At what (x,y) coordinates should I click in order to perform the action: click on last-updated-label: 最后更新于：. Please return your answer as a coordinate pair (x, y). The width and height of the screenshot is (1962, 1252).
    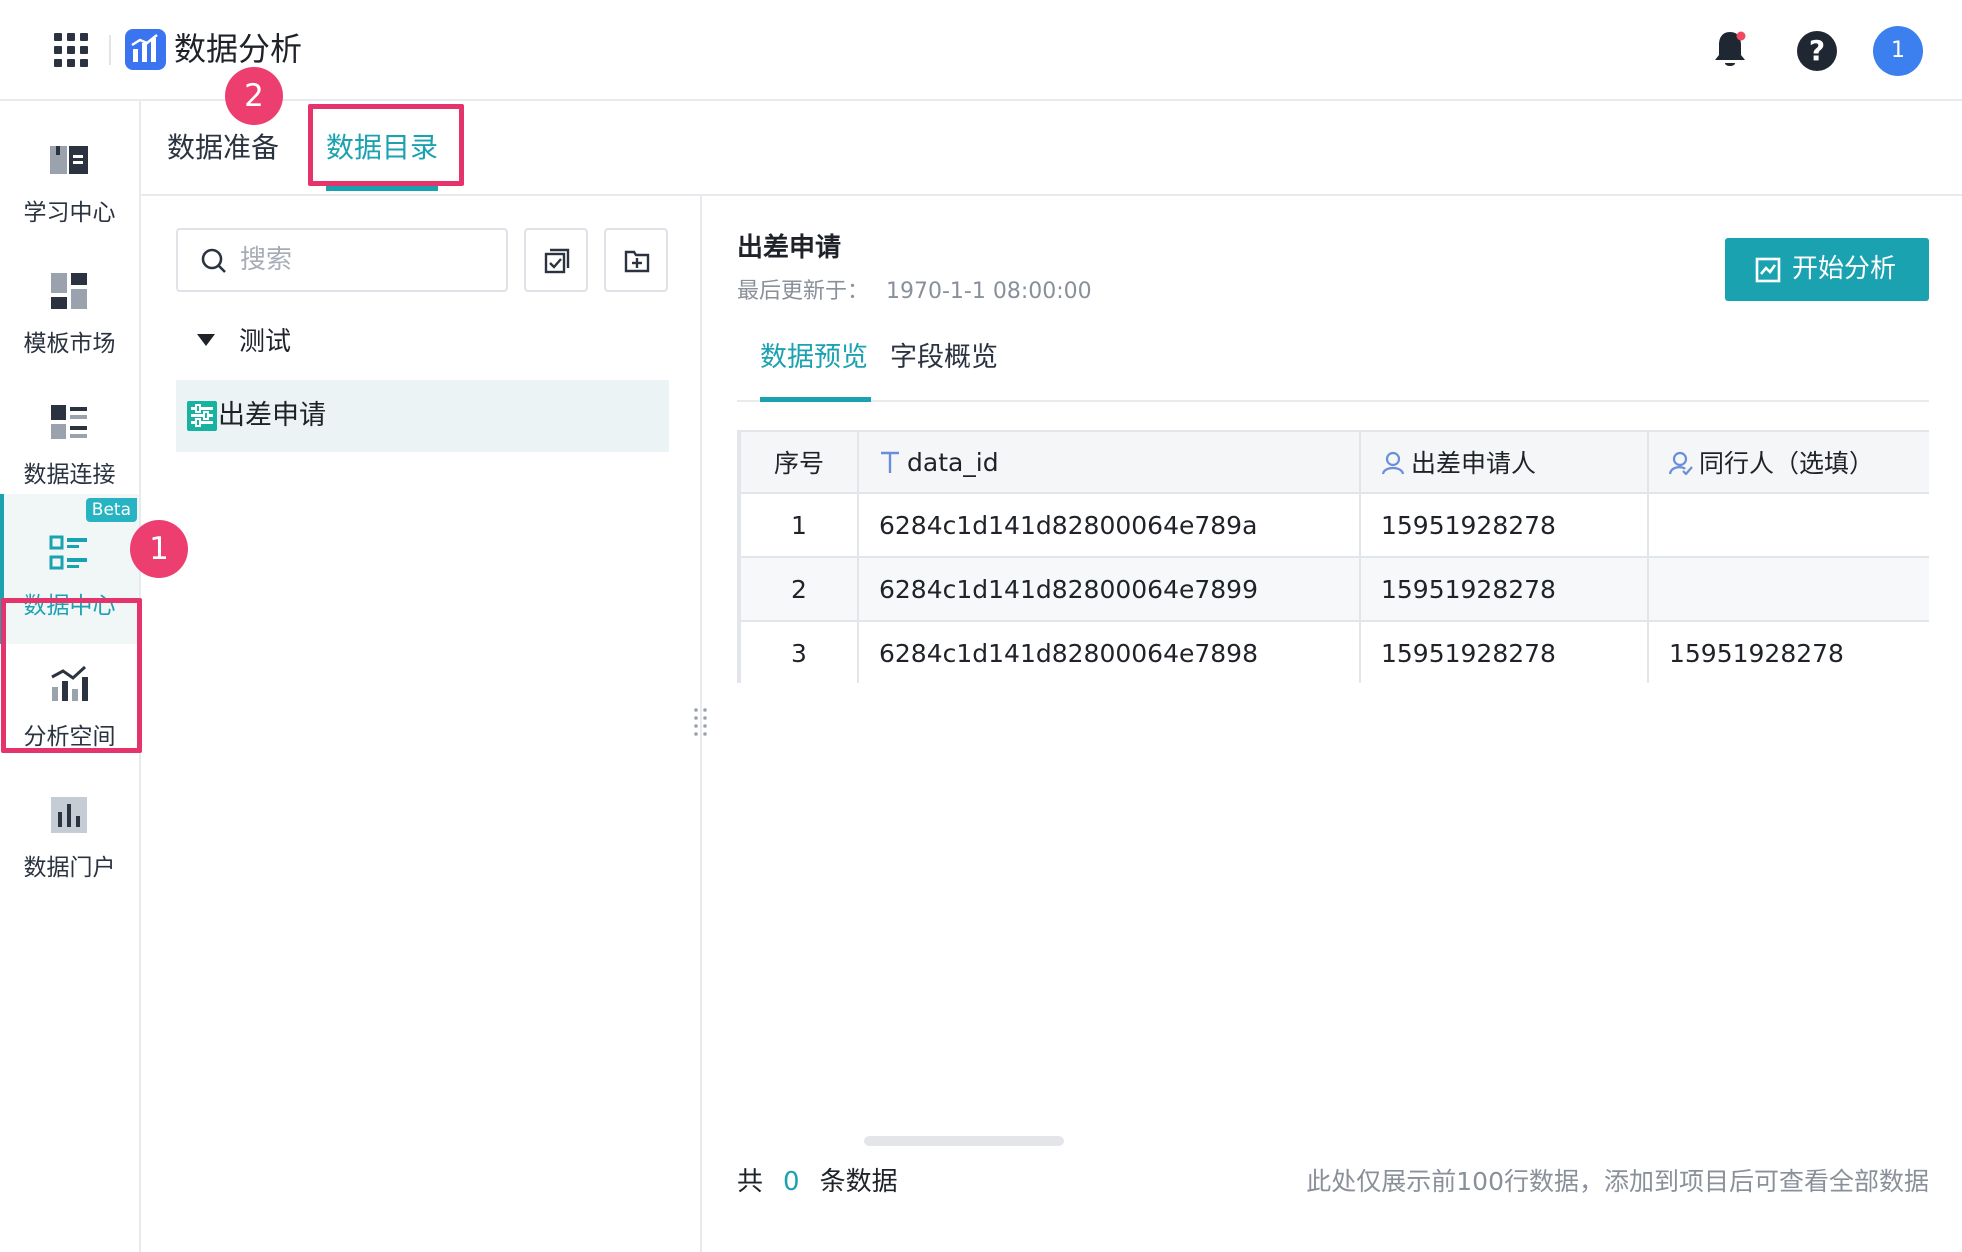
    Looking at the image, I should click on (803, 291).